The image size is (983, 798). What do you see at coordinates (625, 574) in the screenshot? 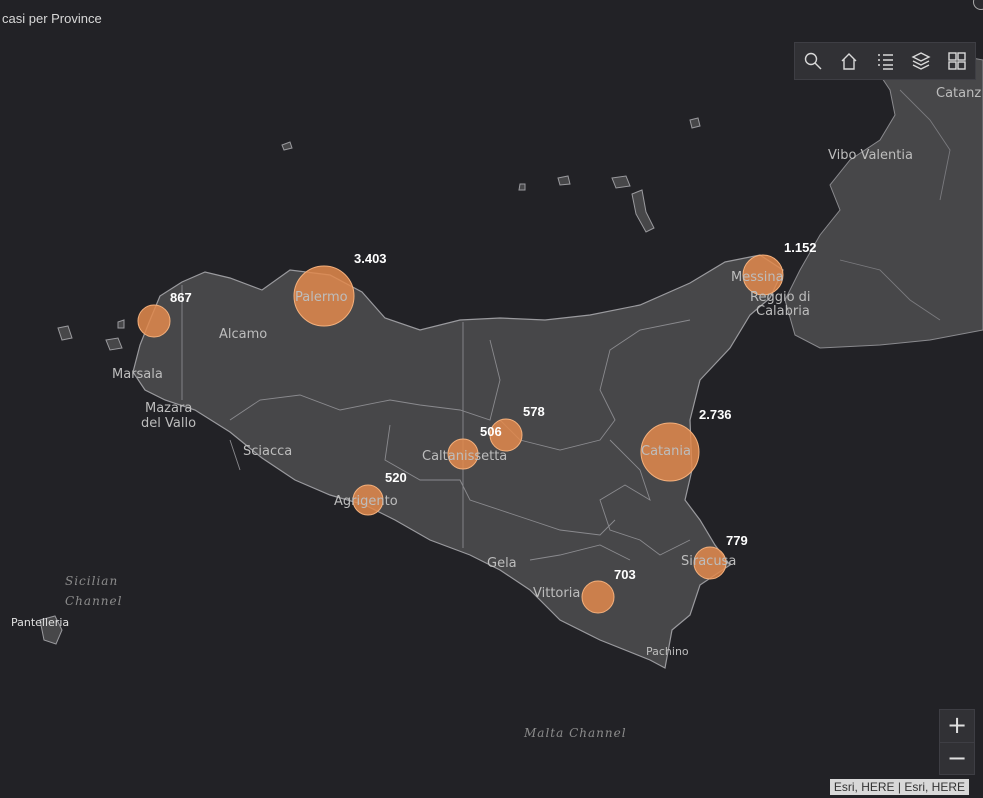
I see `case-count-ragusa: 703` at bounding box center [625, 574].